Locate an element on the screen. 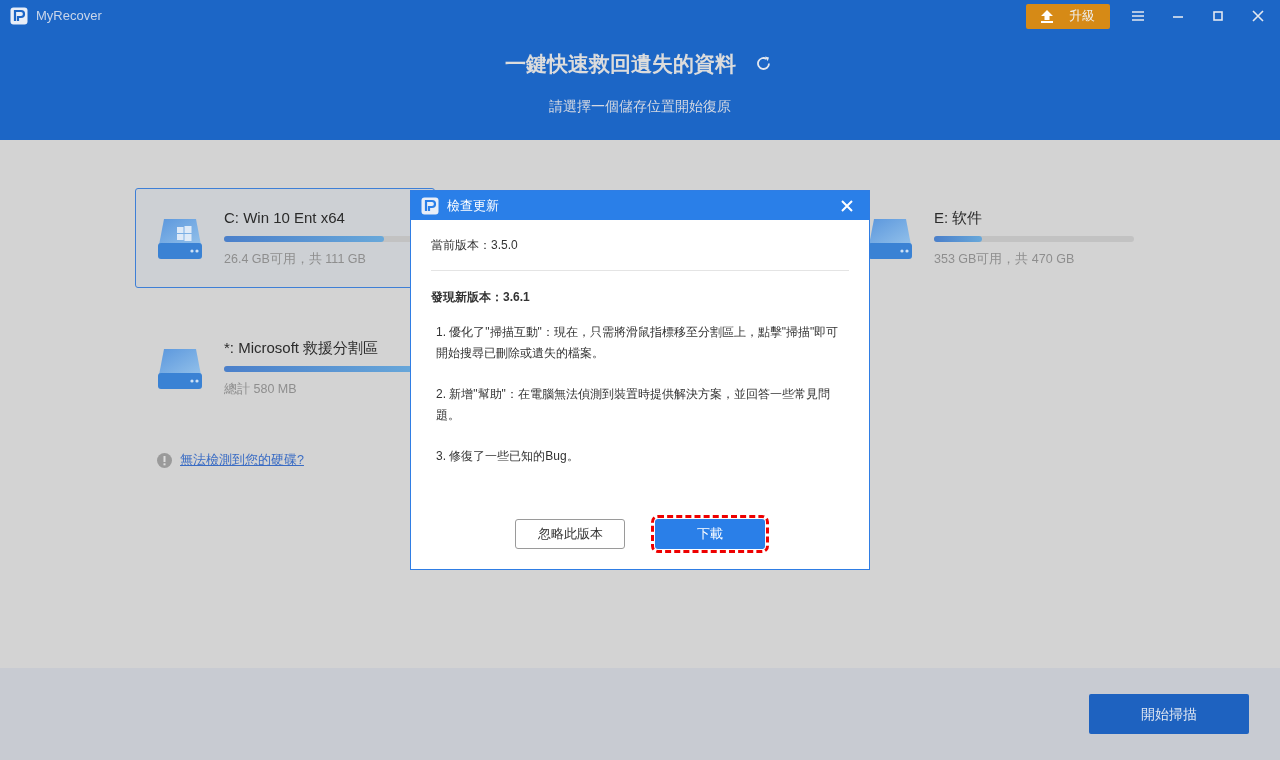 The width and height of the screenshot is (1280, 760). drive-info: 353 GB可用，共 470 GB is located at coordinates (1005, 259).